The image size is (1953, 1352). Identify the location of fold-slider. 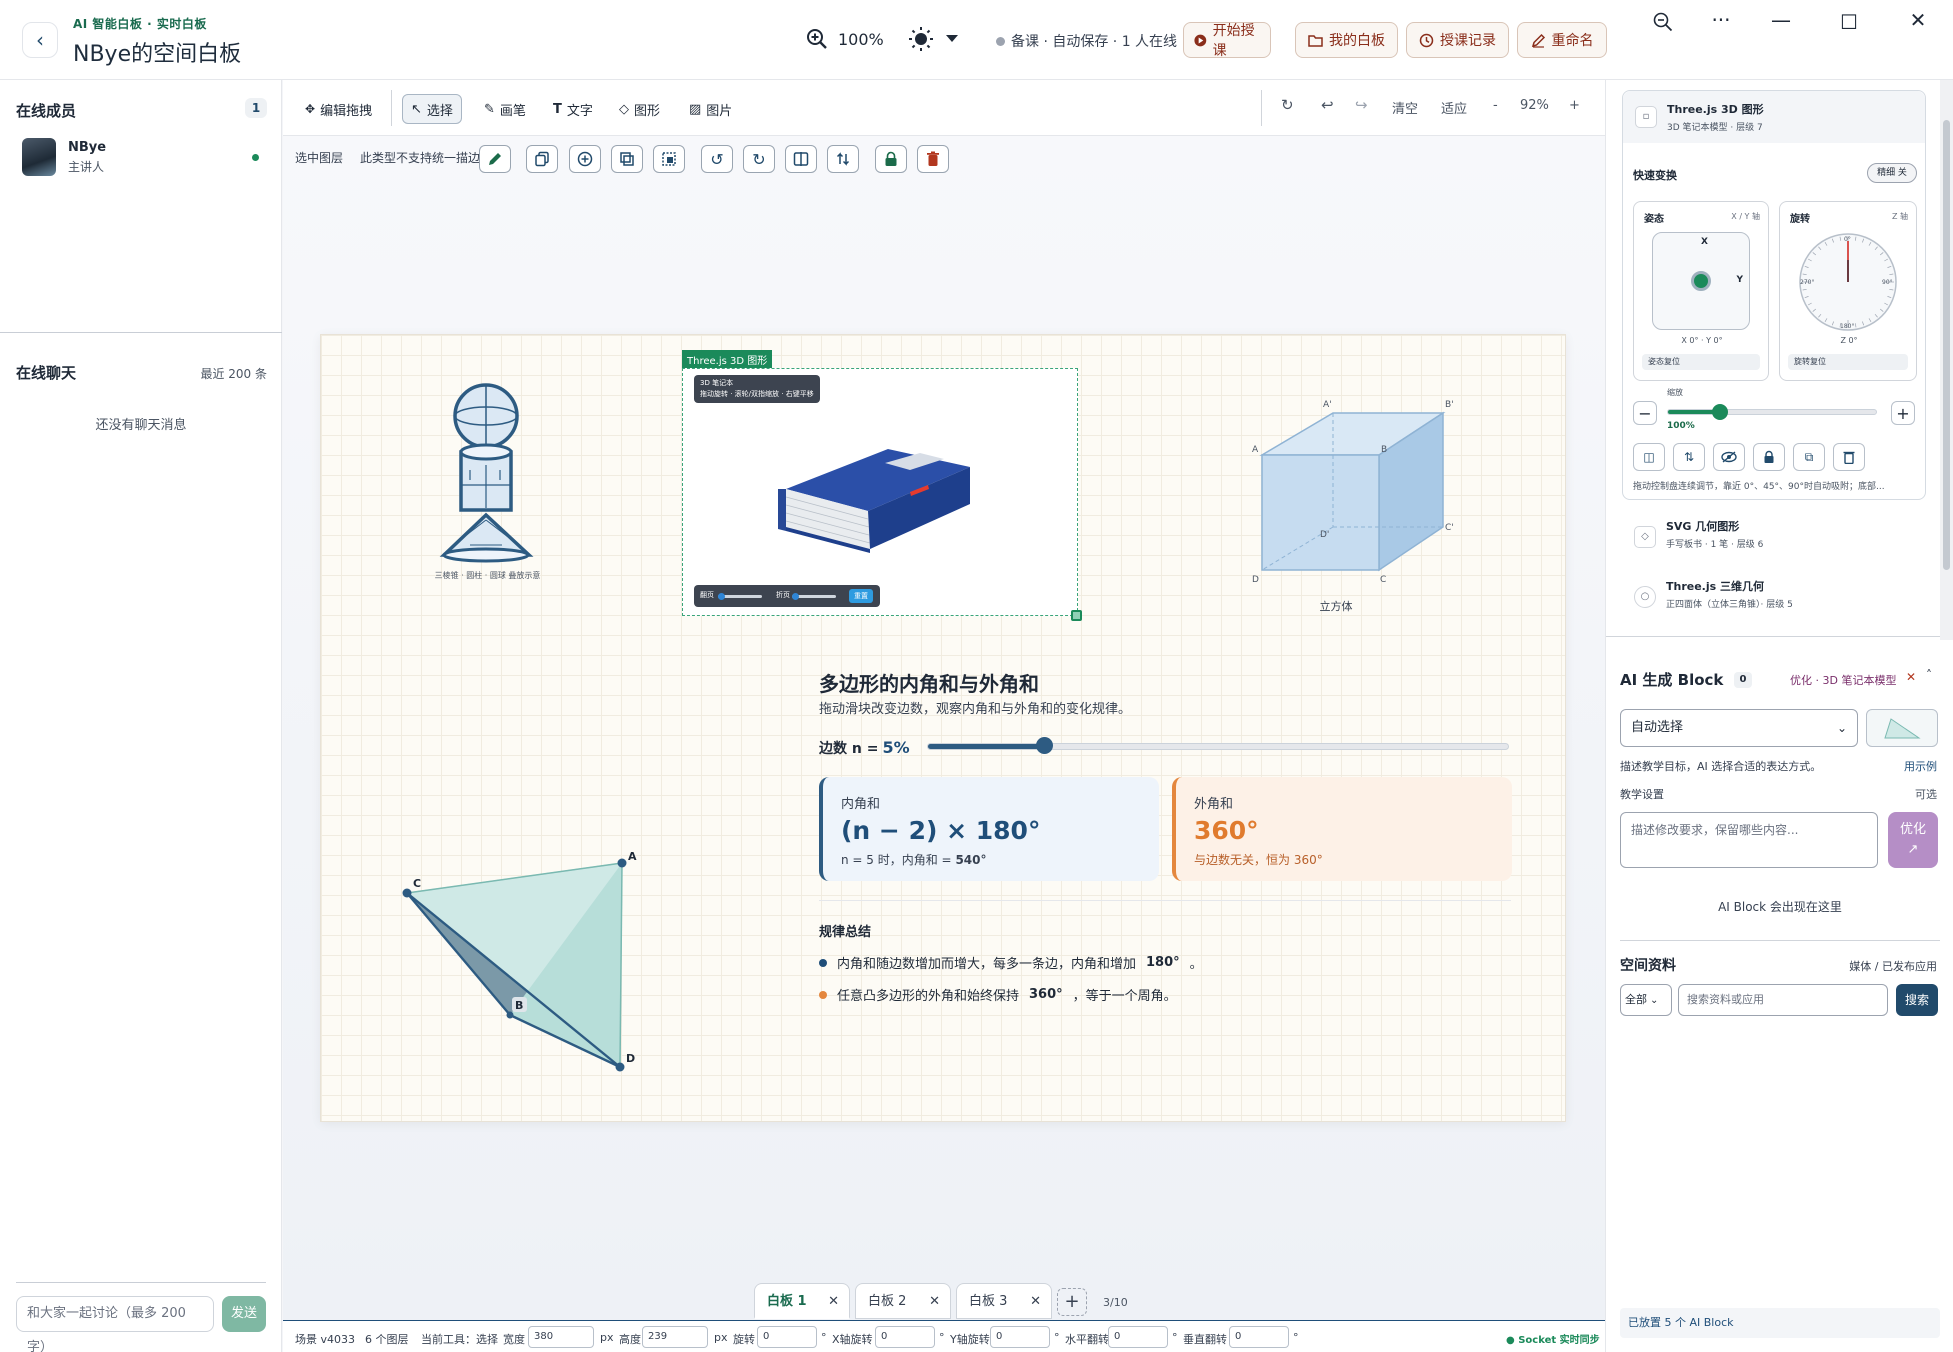
(814, 596).